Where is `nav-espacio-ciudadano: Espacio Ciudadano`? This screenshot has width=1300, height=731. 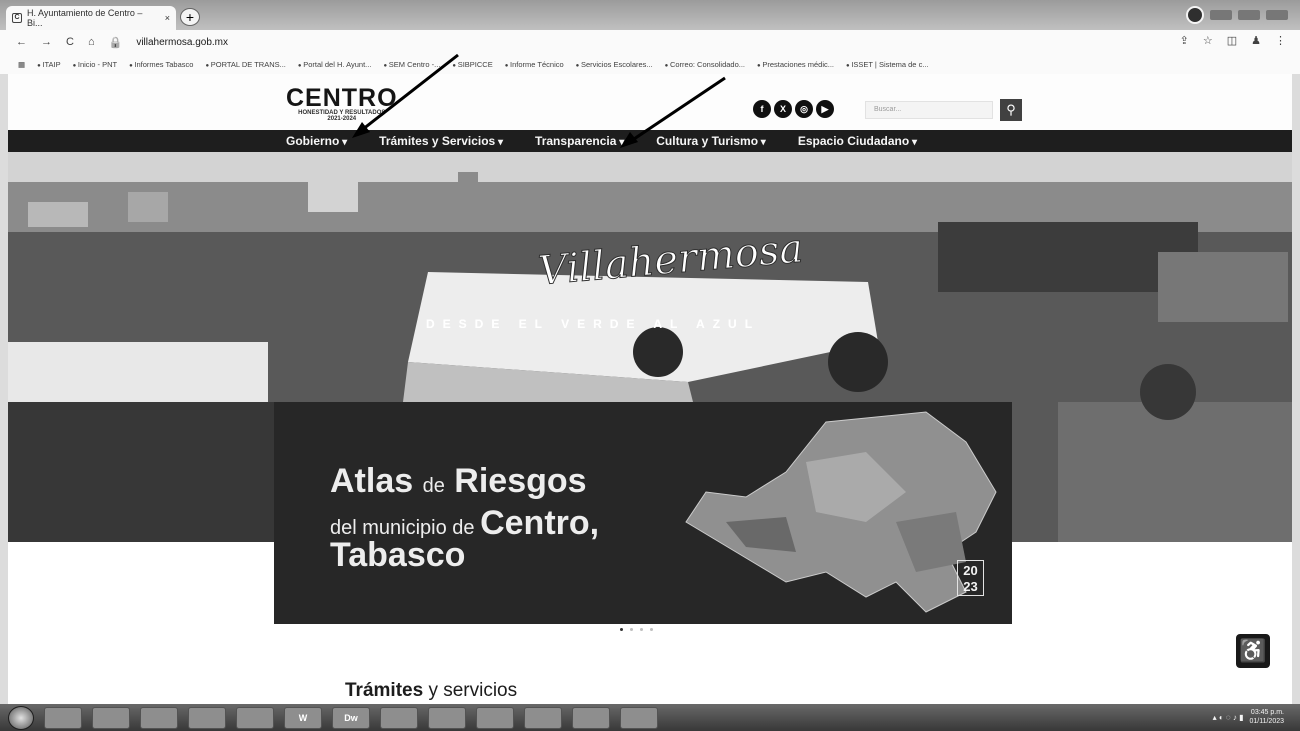 nav-espacio-ciudadano: Espacio Ciudadano is located at coordinates (857, 141).